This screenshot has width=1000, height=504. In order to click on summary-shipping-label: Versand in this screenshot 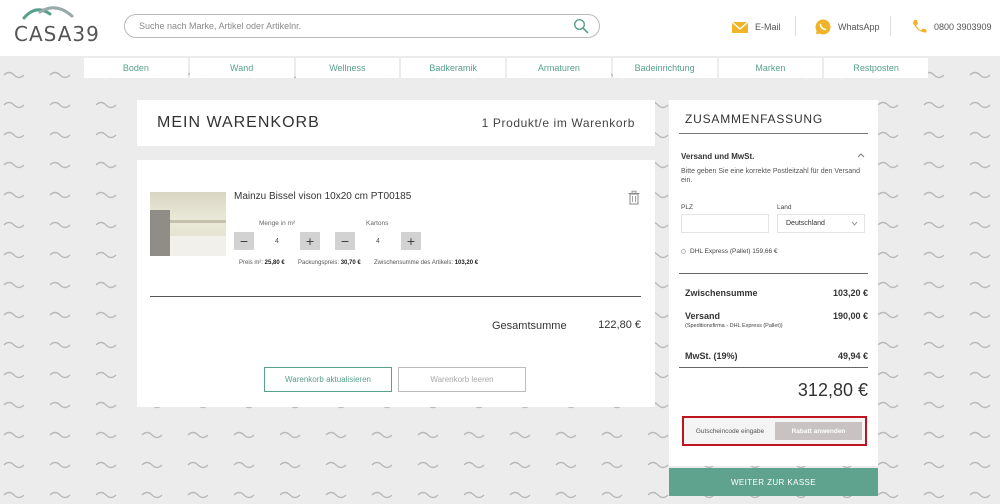, I will do `click(703, 316)`.